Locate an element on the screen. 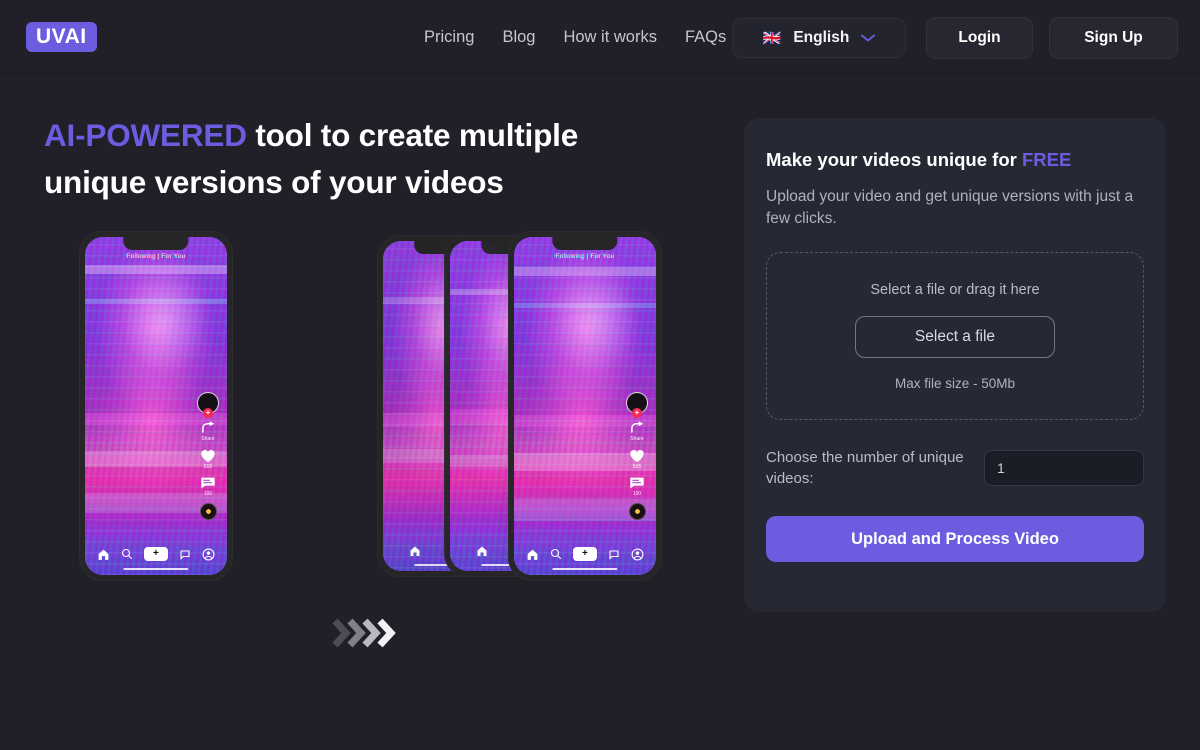 Image resolution: width=1200 pixels, height=750 pixels. upload-and-process-button: Upload and Process Video is located at coordinates (955, 539).